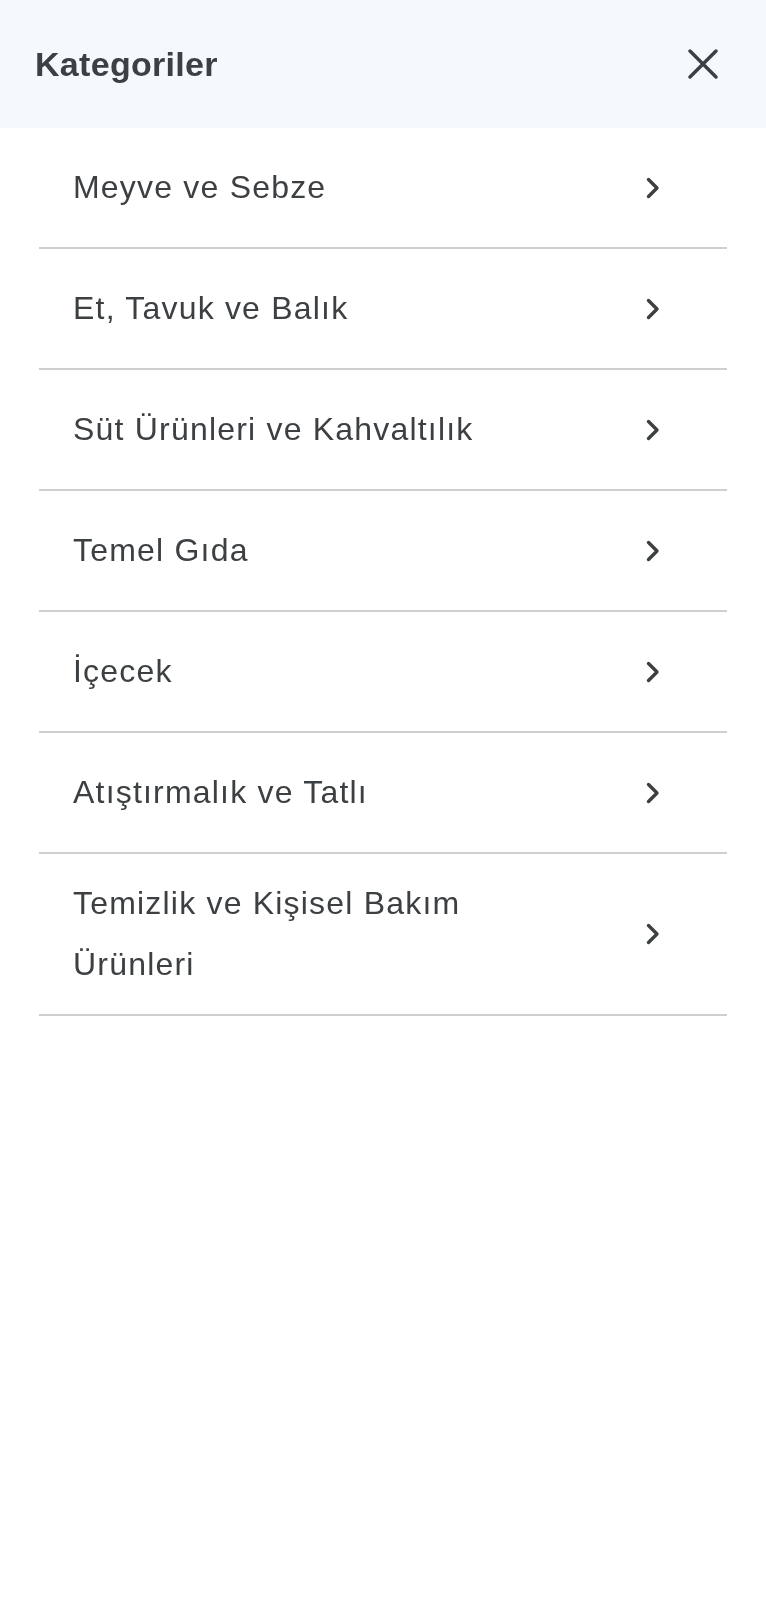 Image resolution: width=766 pixels, height=1599 pixels. Describe the element at coordinates (200, 187) in the screenshot. I see `category-label: Meyve ve Sebze` at that location.